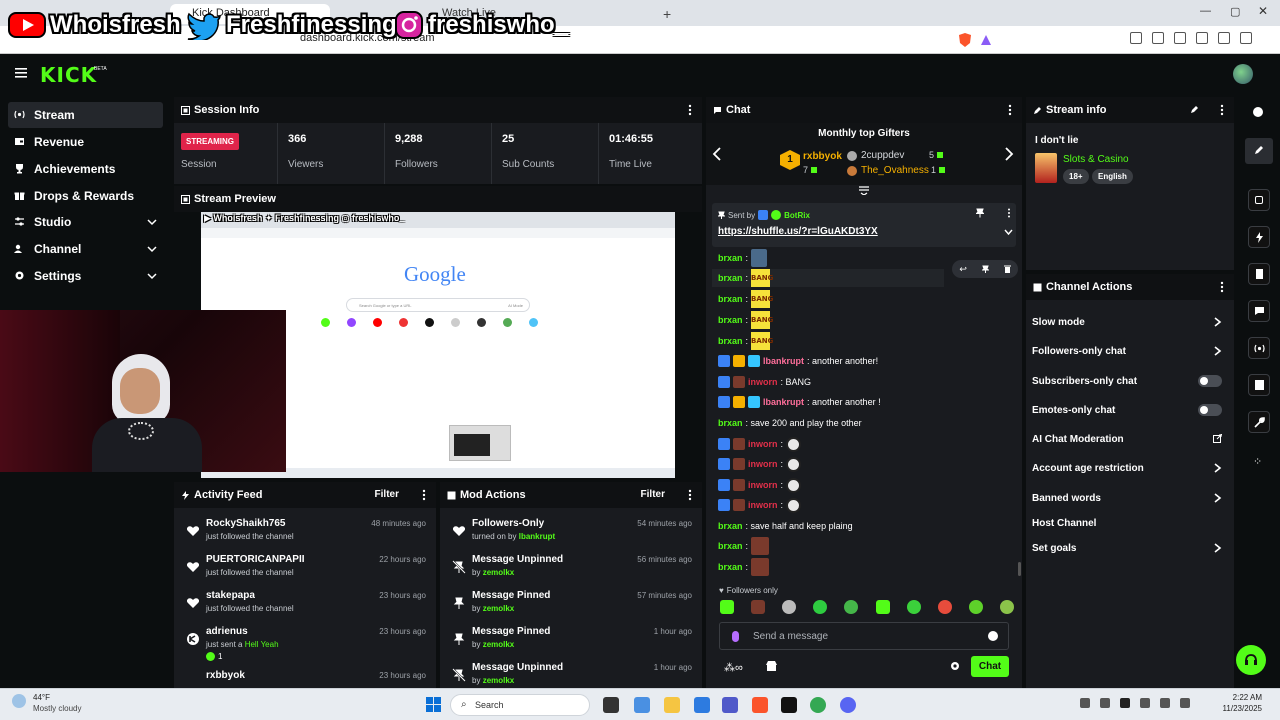 This screenshot has width=1280, height=720. What do you see at coordinates (433, 704) in the screenshot?
I see `windows-start-icon` at bounding box center [433, 704].